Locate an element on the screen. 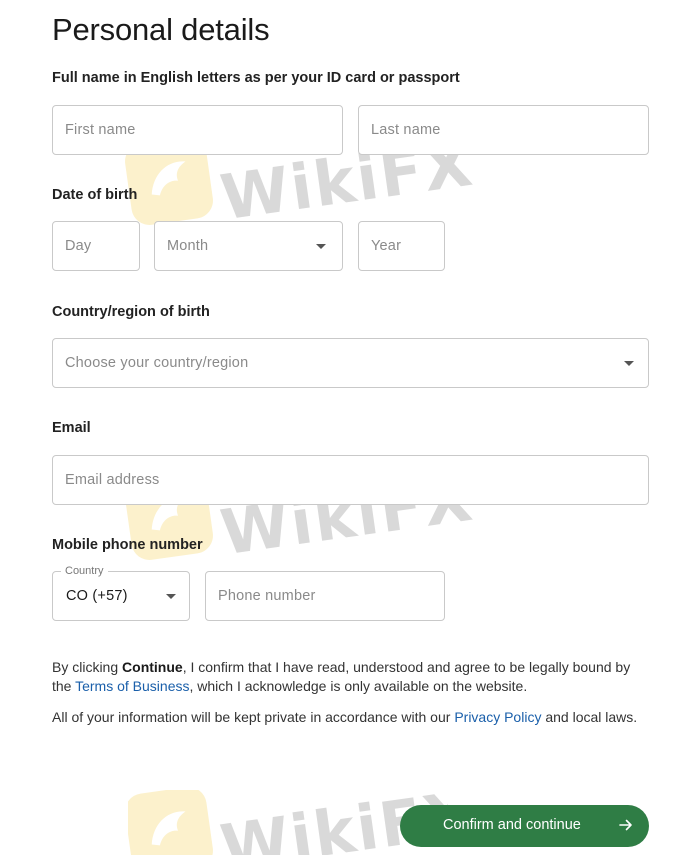  email-field: Email address is located at coordinates (350, 480).